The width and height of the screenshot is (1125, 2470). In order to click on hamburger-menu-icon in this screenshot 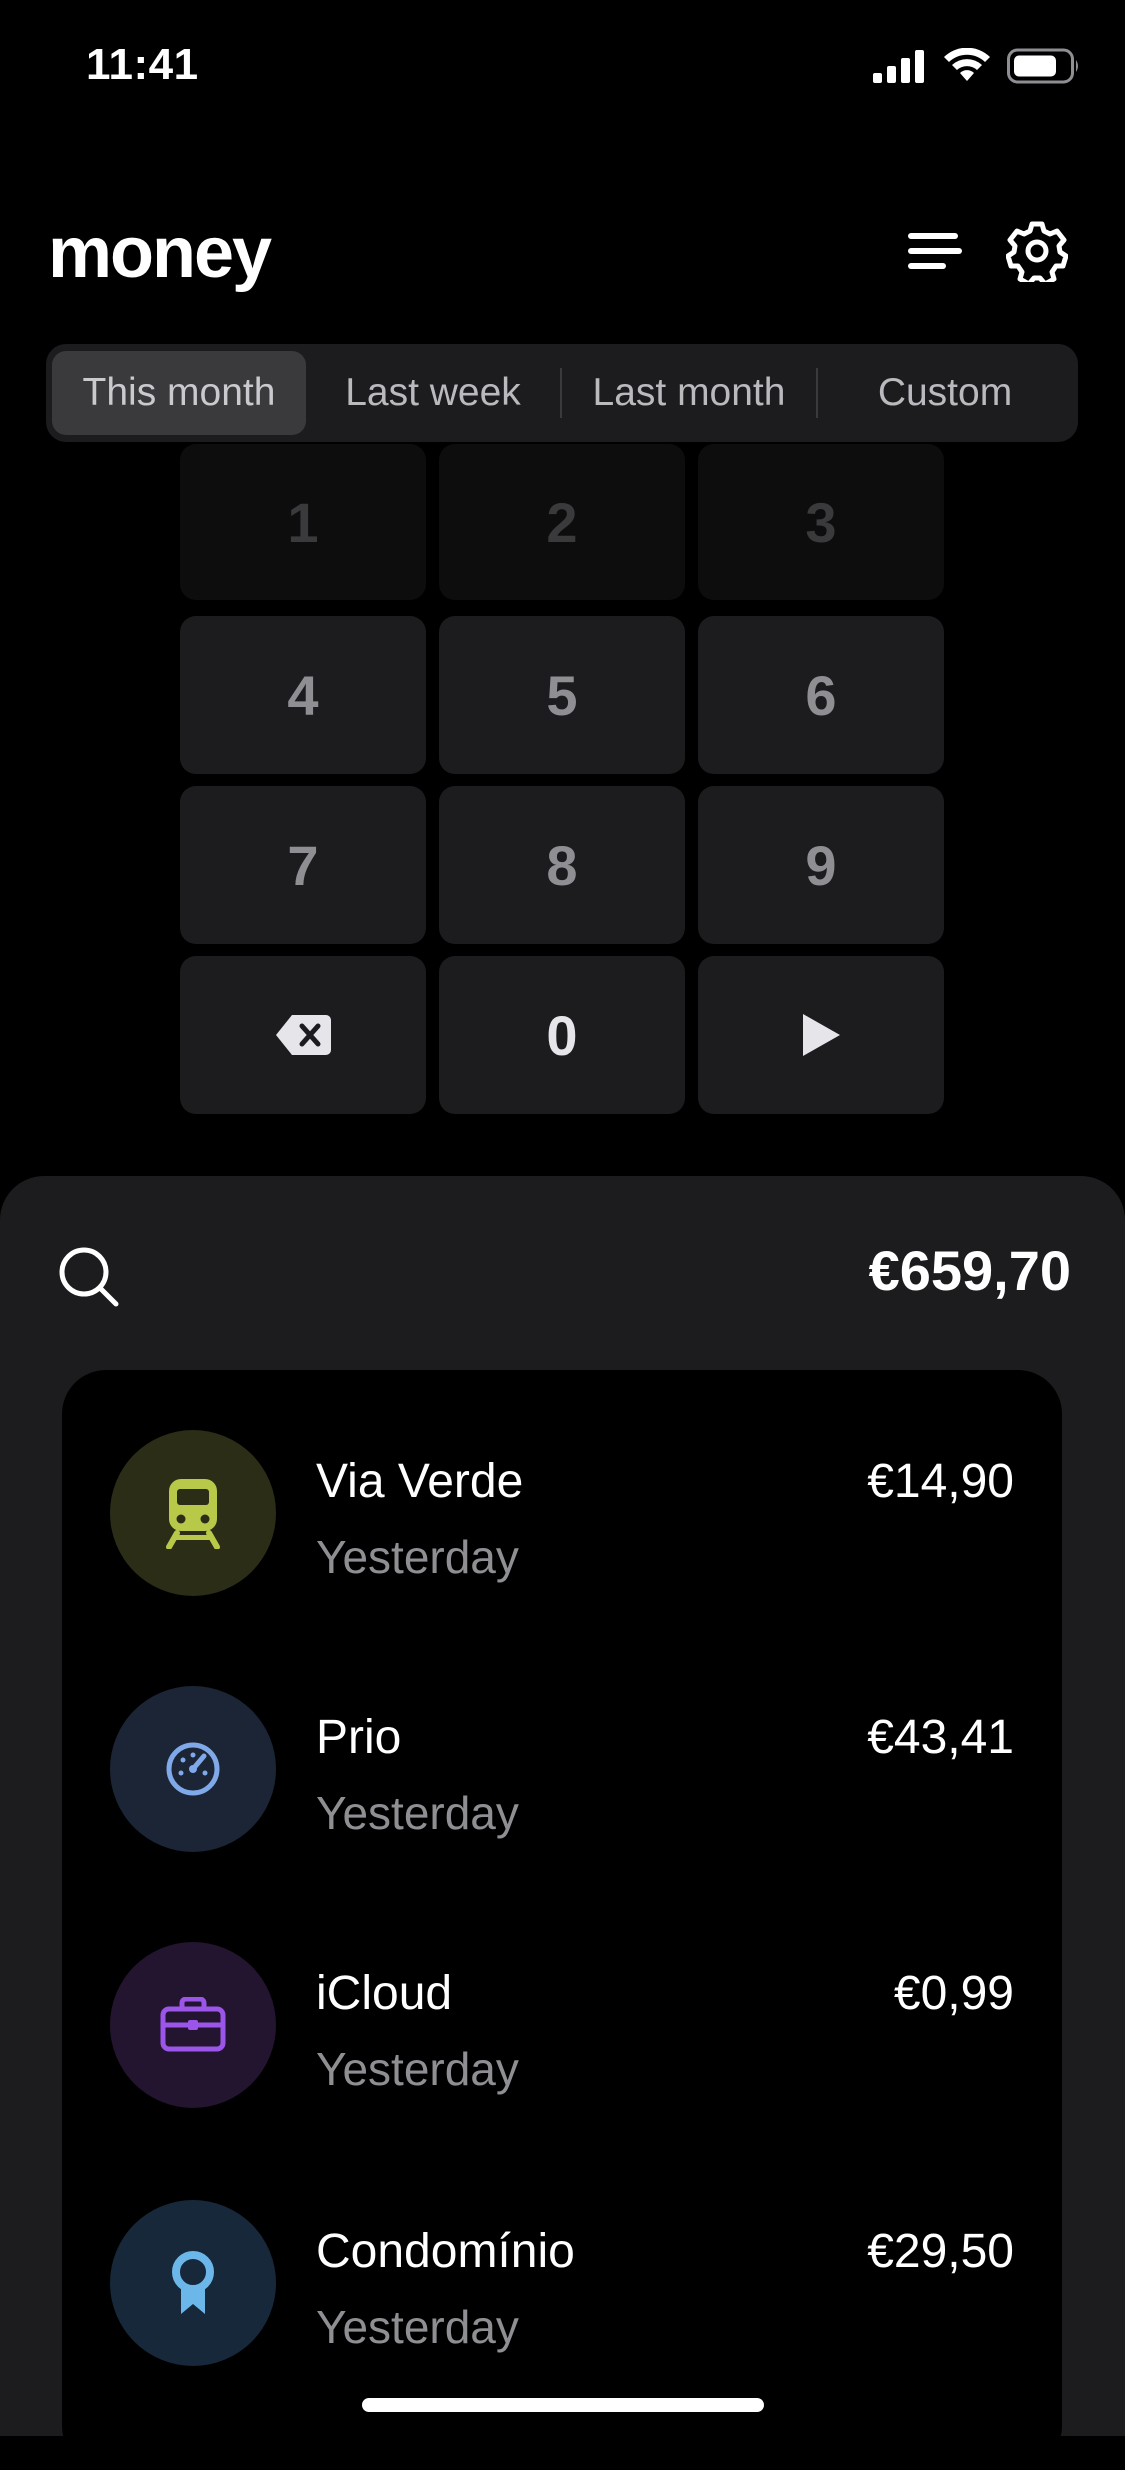, I will do `click(935, 251)`.